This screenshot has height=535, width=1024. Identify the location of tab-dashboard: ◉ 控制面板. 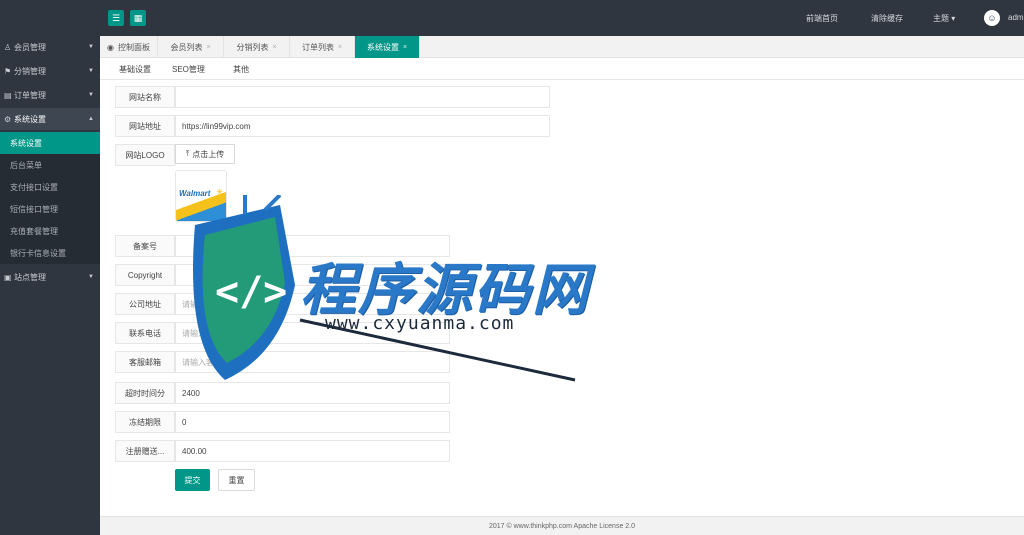
(129, 47).